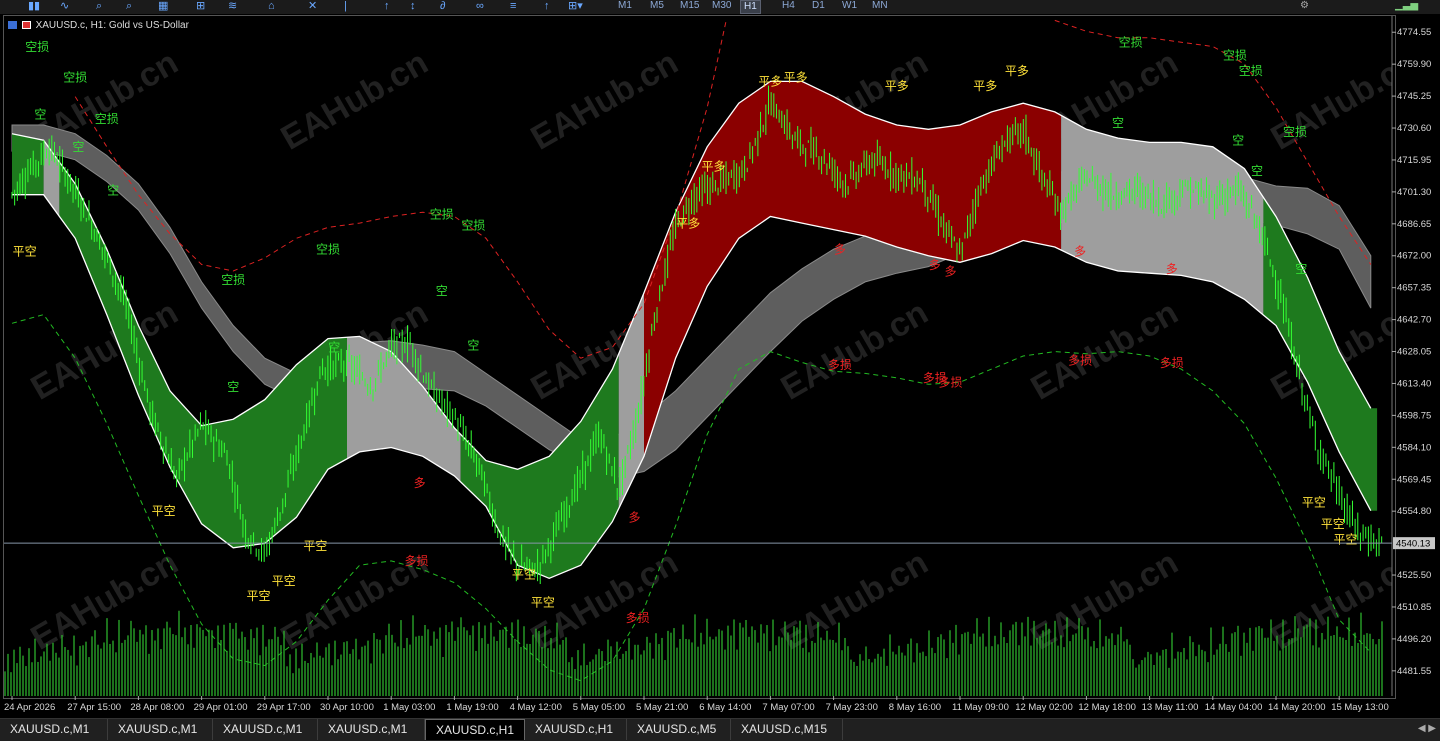 Image resolution: width=1440 pixels, height=741 pixels. Describe the element at coordinates (1414, 383) in the screenshot. I see `price-tick-label: 4613.40` at that location.